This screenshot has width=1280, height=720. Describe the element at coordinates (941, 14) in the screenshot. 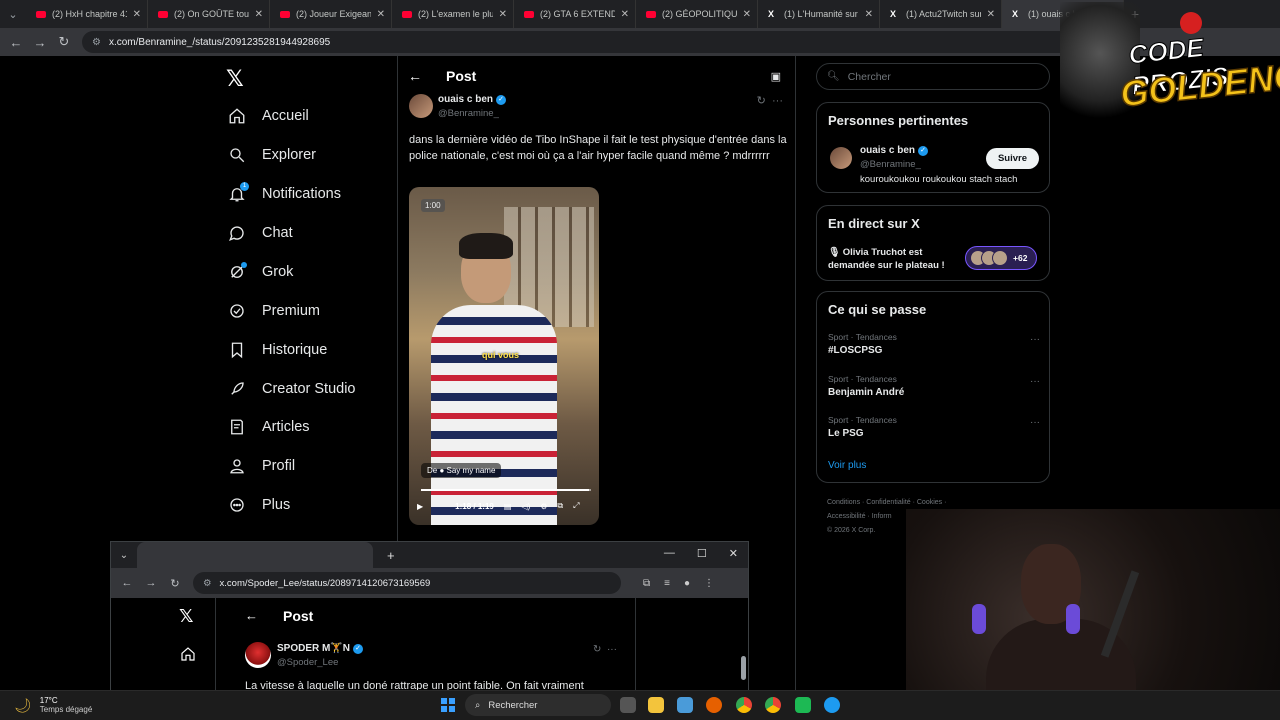

I see `browser-tab: X(1) Actu2Twitch sur X✕` at that location.